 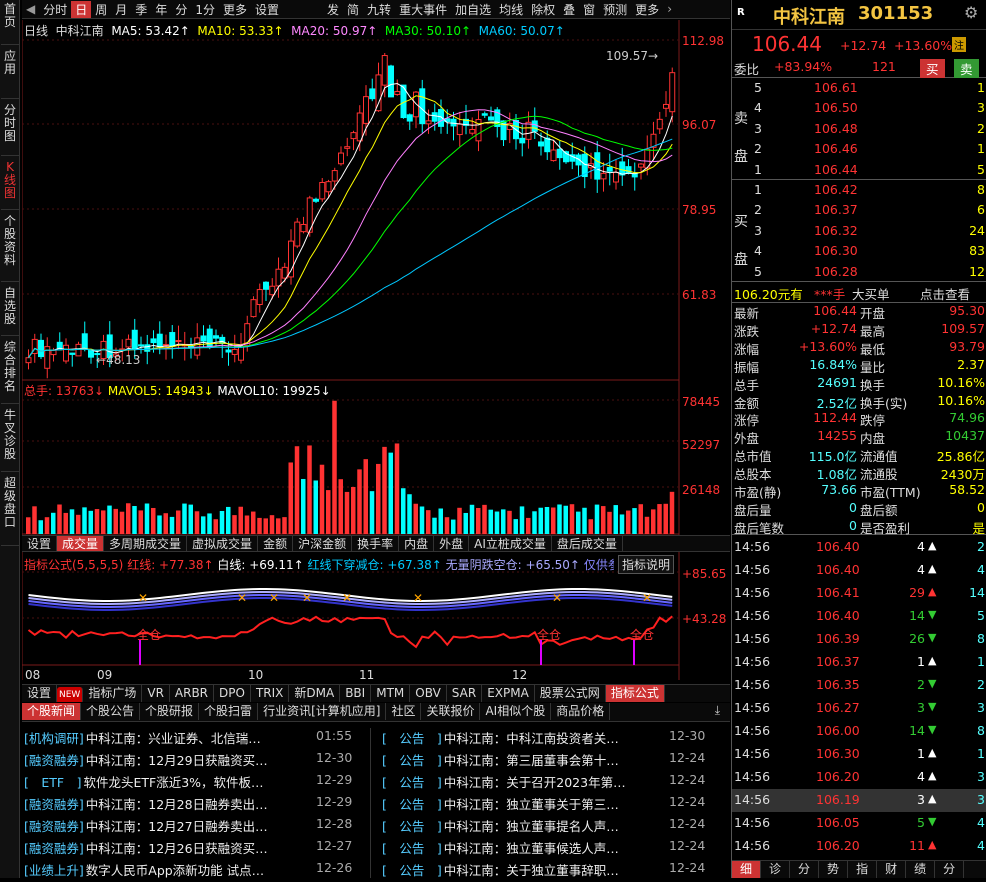 I want to click on vol-tab-settings: 设置, so click(x=40, y=543).